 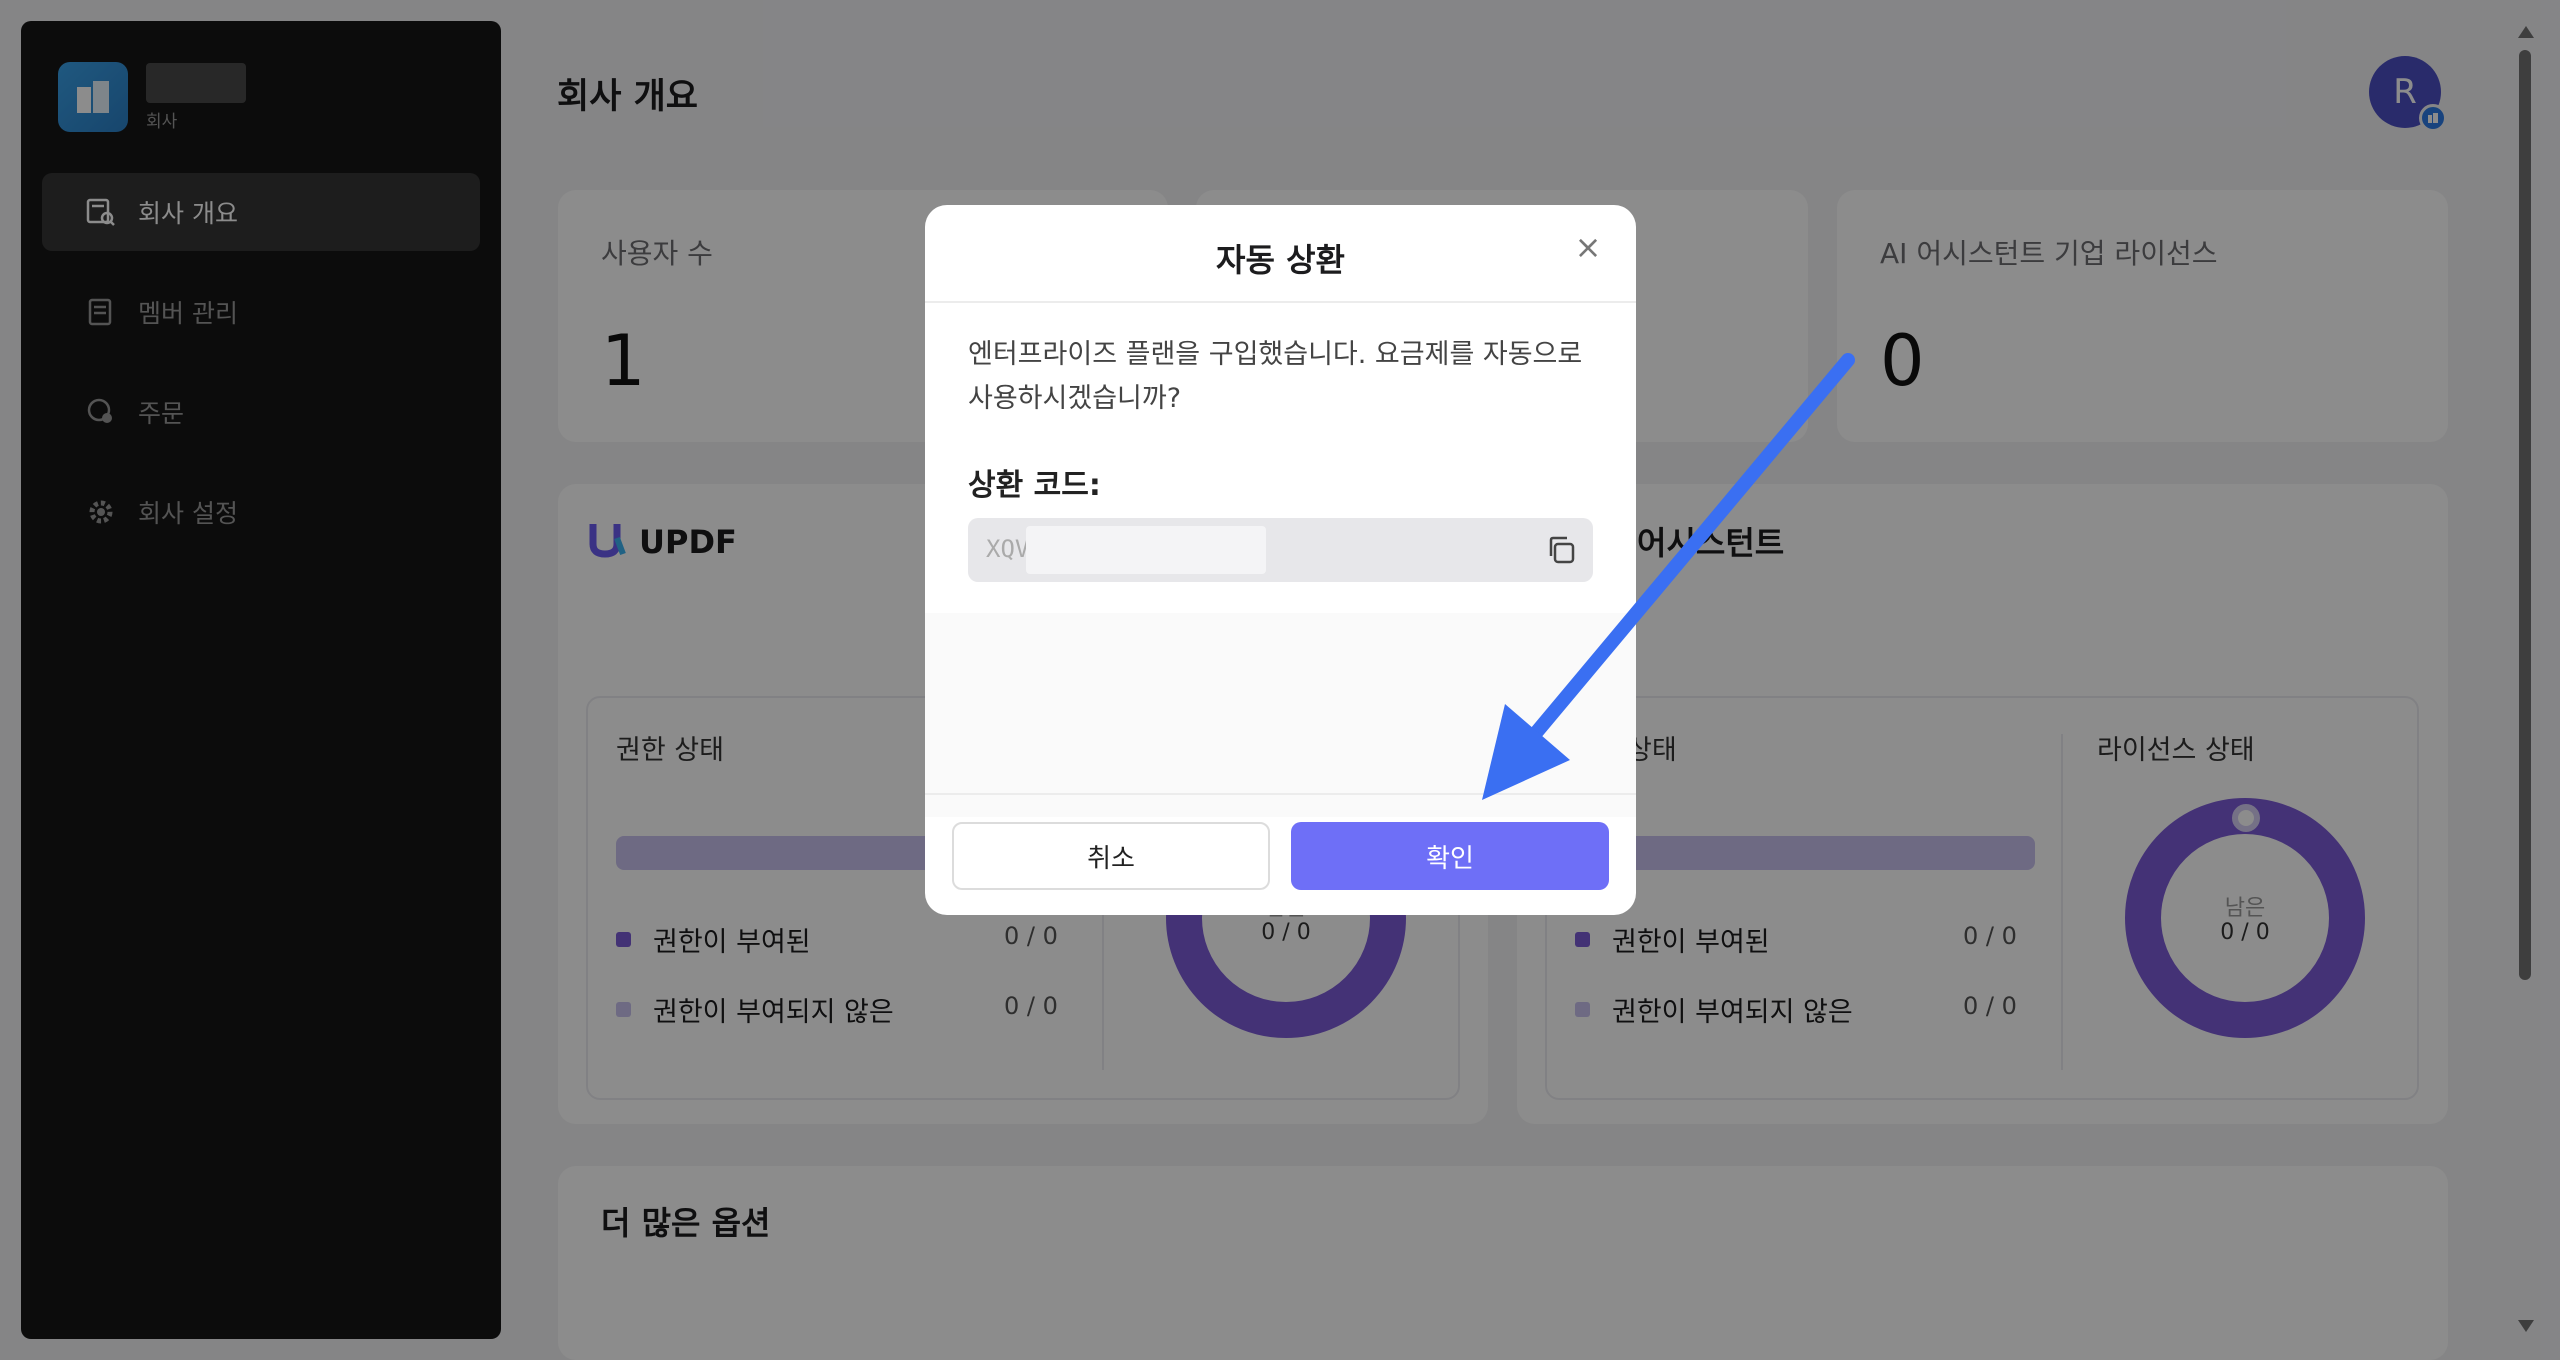 I want to click on scroll-down-icon, so click(x=2526, y=1326).